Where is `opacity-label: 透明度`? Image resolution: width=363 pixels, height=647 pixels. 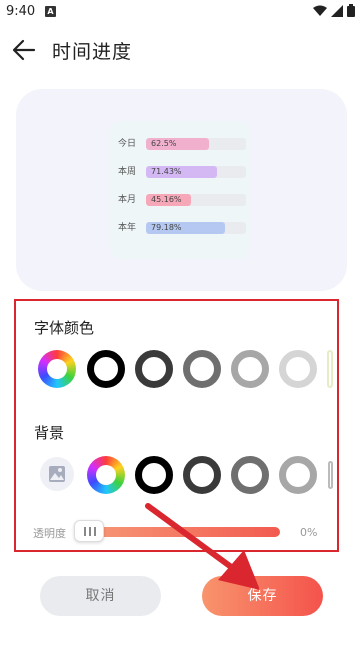 opacity-label: 透明度 is located at coordinates (49, 533).